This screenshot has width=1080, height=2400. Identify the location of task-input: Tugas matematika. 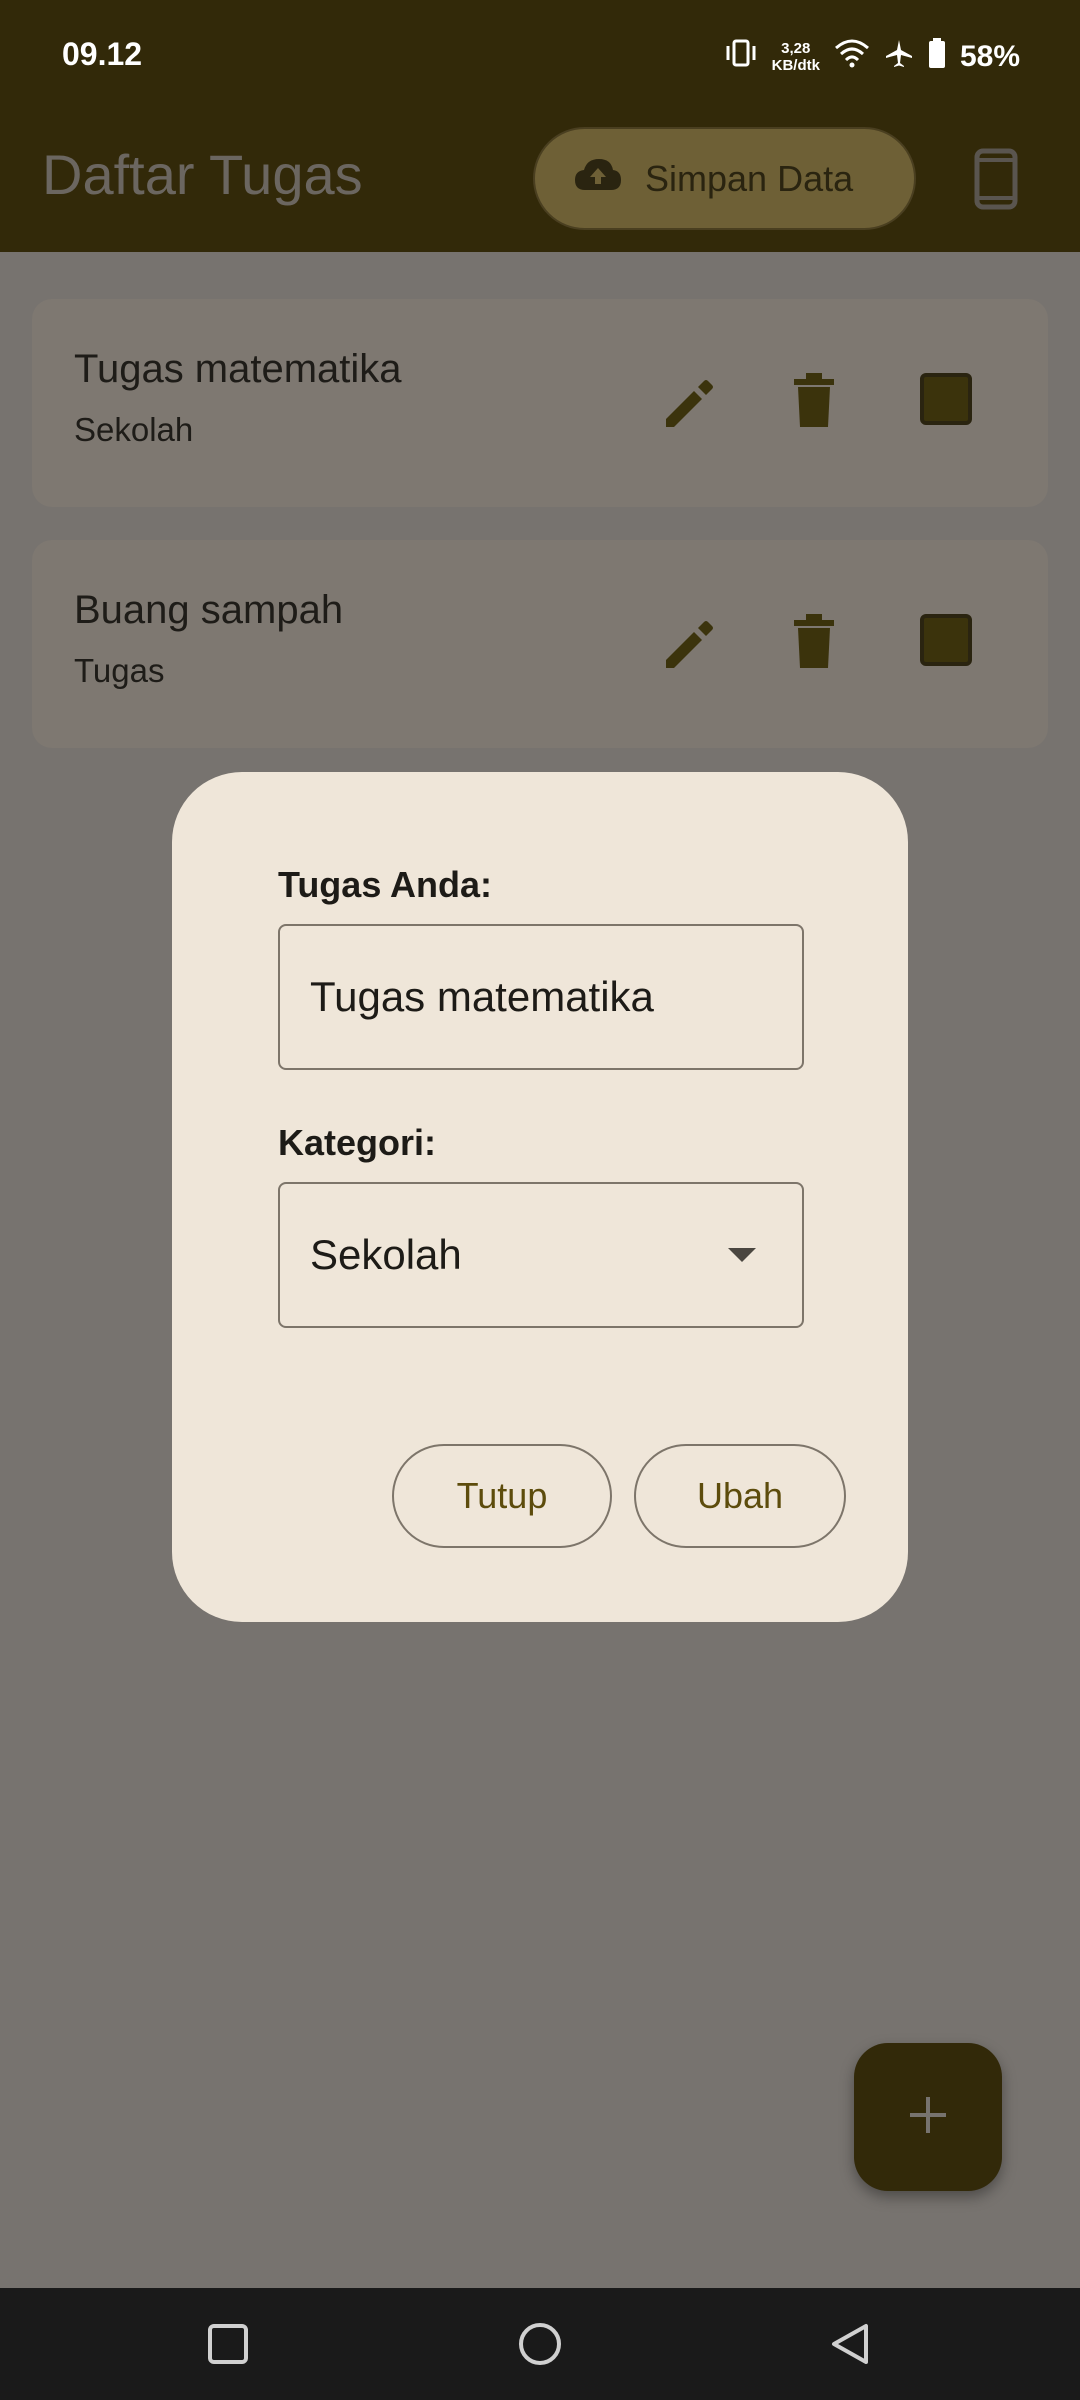
(541, 997).